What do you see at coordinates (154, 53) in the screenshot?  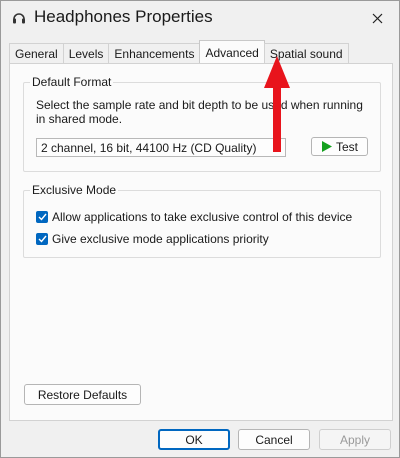 I see `tab-enhancements: Enhancements` at bounding box center [154, 53].